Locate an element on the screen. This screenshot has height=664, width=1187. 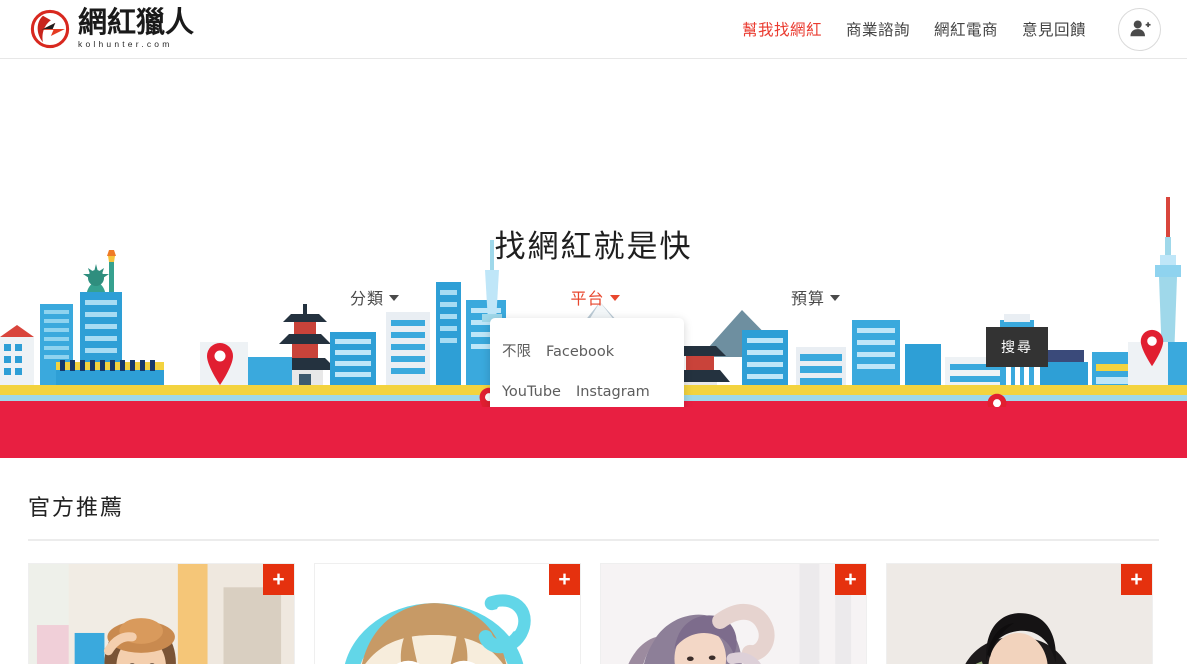
filter-budget: 預算 is located at coordinates (815, 297).